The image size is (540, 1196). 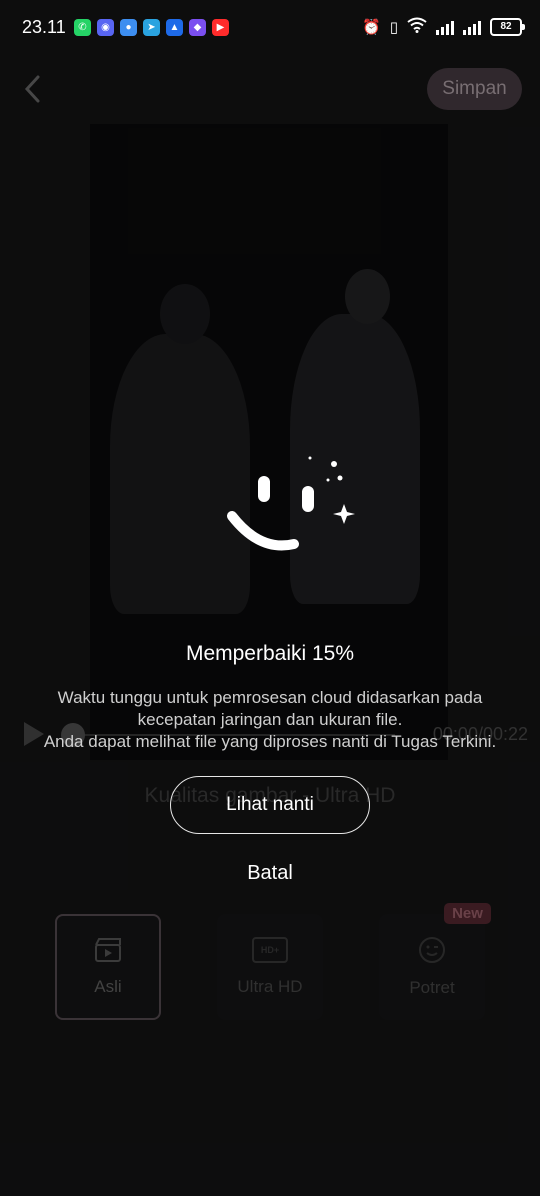 I want to click on alarm-icon: ⏰, so click(x=371, y=27).